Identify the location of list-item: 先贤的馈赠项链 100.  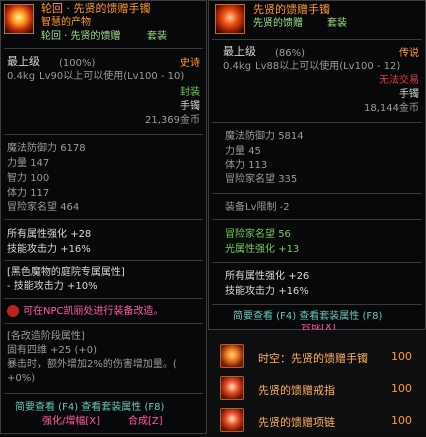
(317, 421).